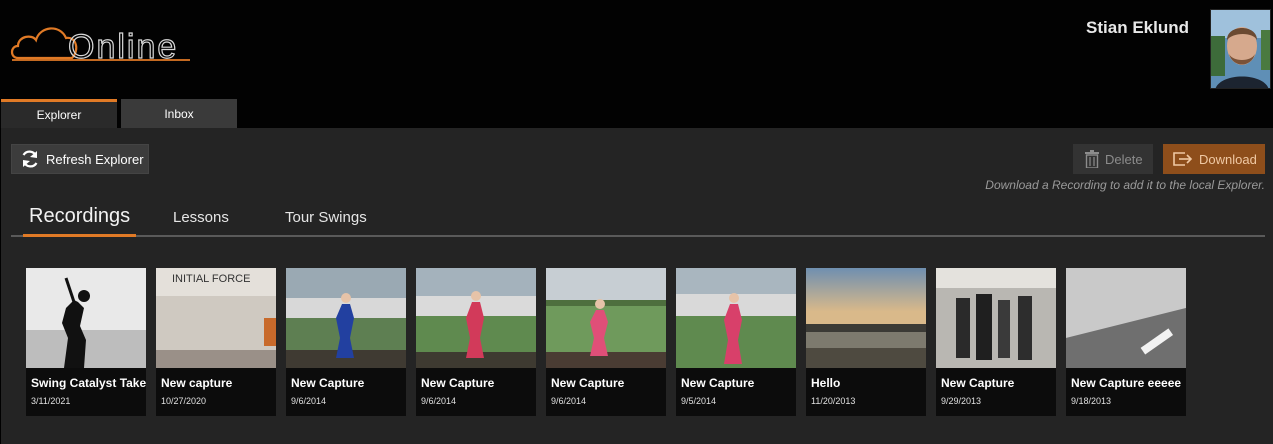 The height and width of the screenshot is (444, 1273). I want to click on tab-inbox: Inbox, so click(179, 113).